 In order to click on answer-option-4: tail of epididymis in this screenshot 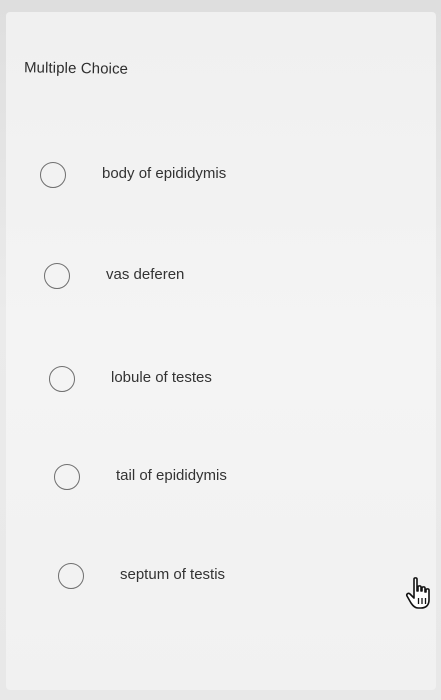, I will do `click(204, 482)`.